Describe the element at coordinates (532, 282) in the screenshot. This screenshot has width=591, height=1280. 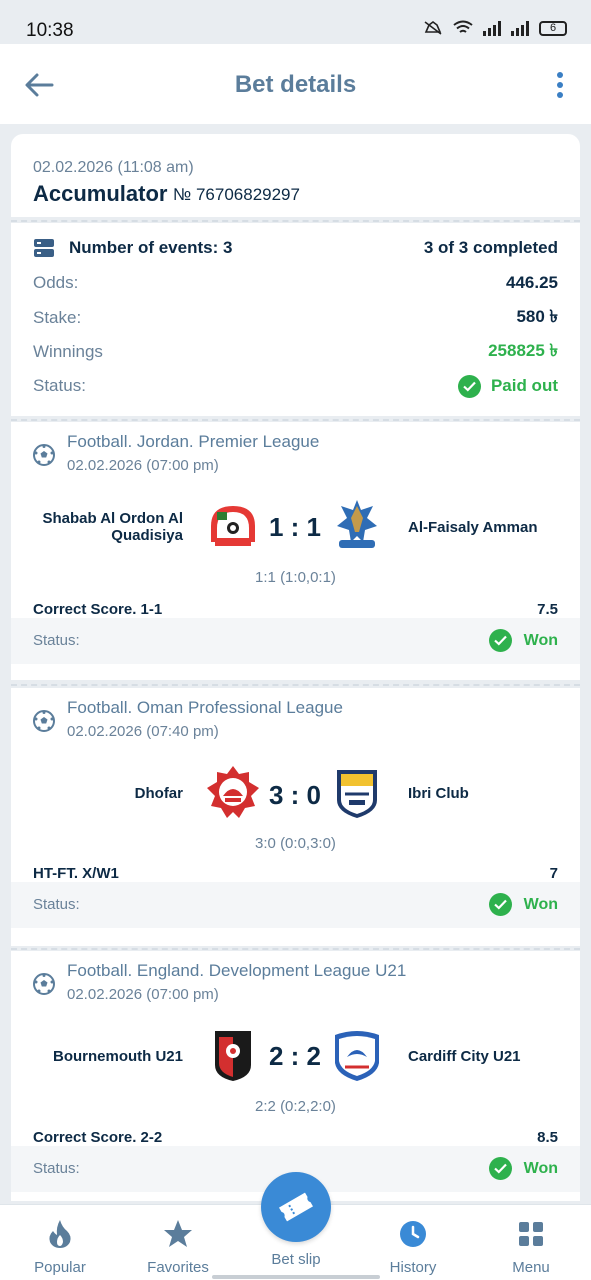
I see `odds-value: 446.25` at that location.